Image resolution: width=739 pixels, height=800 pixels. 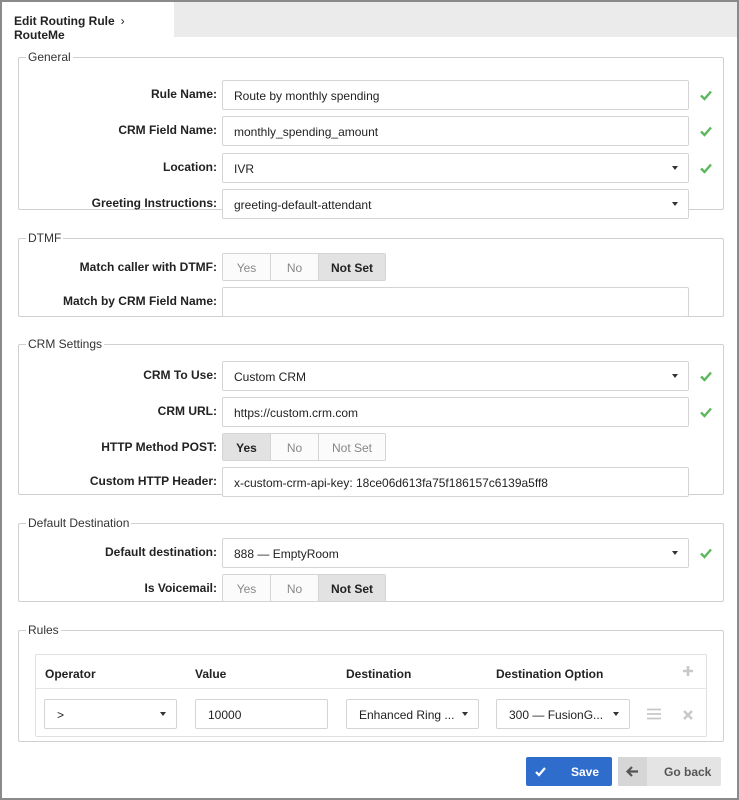 I want to click on breadcrumb-title: Edit Routing Rule, so click(x=64, y=21).